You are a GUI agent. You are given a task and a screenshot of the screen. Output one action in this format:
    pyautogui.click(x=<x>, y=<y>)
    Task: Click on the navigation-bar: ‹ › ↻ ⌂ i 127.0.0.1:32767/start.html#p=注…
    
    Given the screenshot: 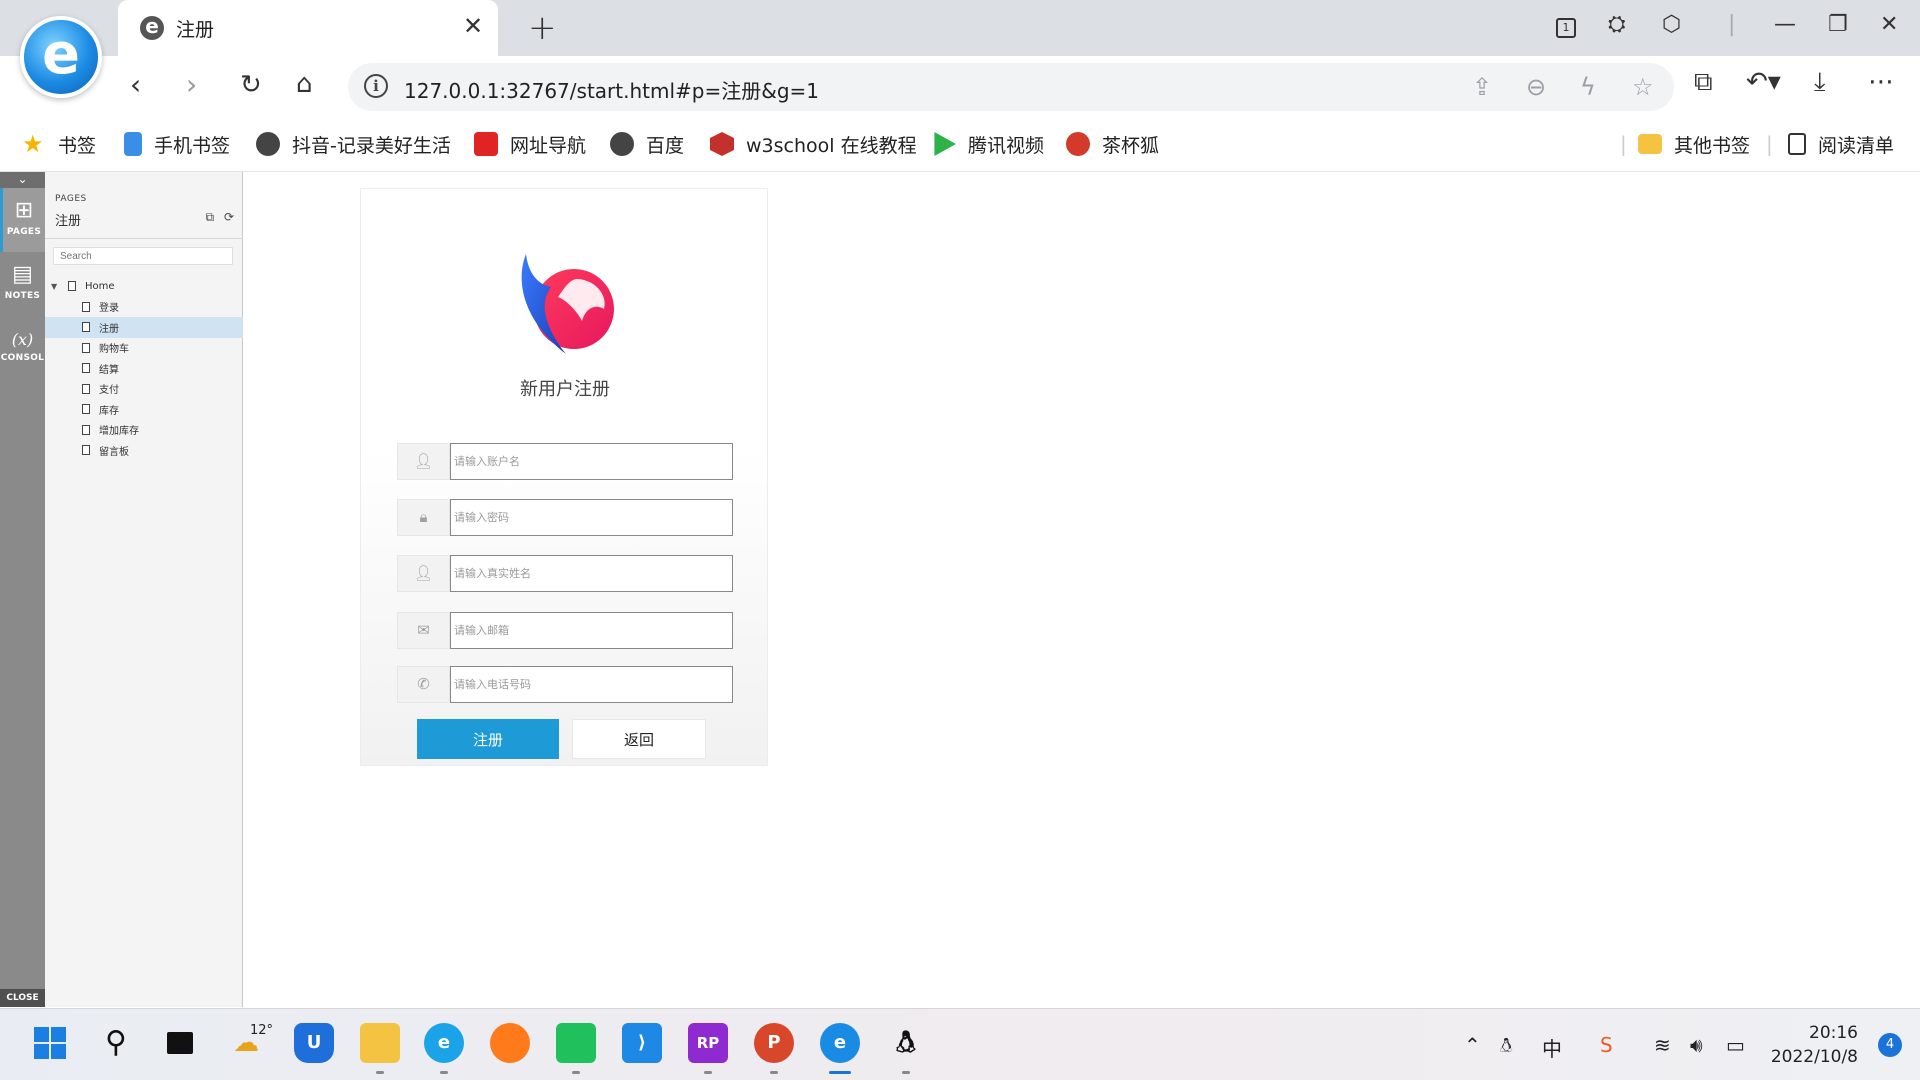 What is the action you would take?
    pyautogui.click(x=960, y=86)
    